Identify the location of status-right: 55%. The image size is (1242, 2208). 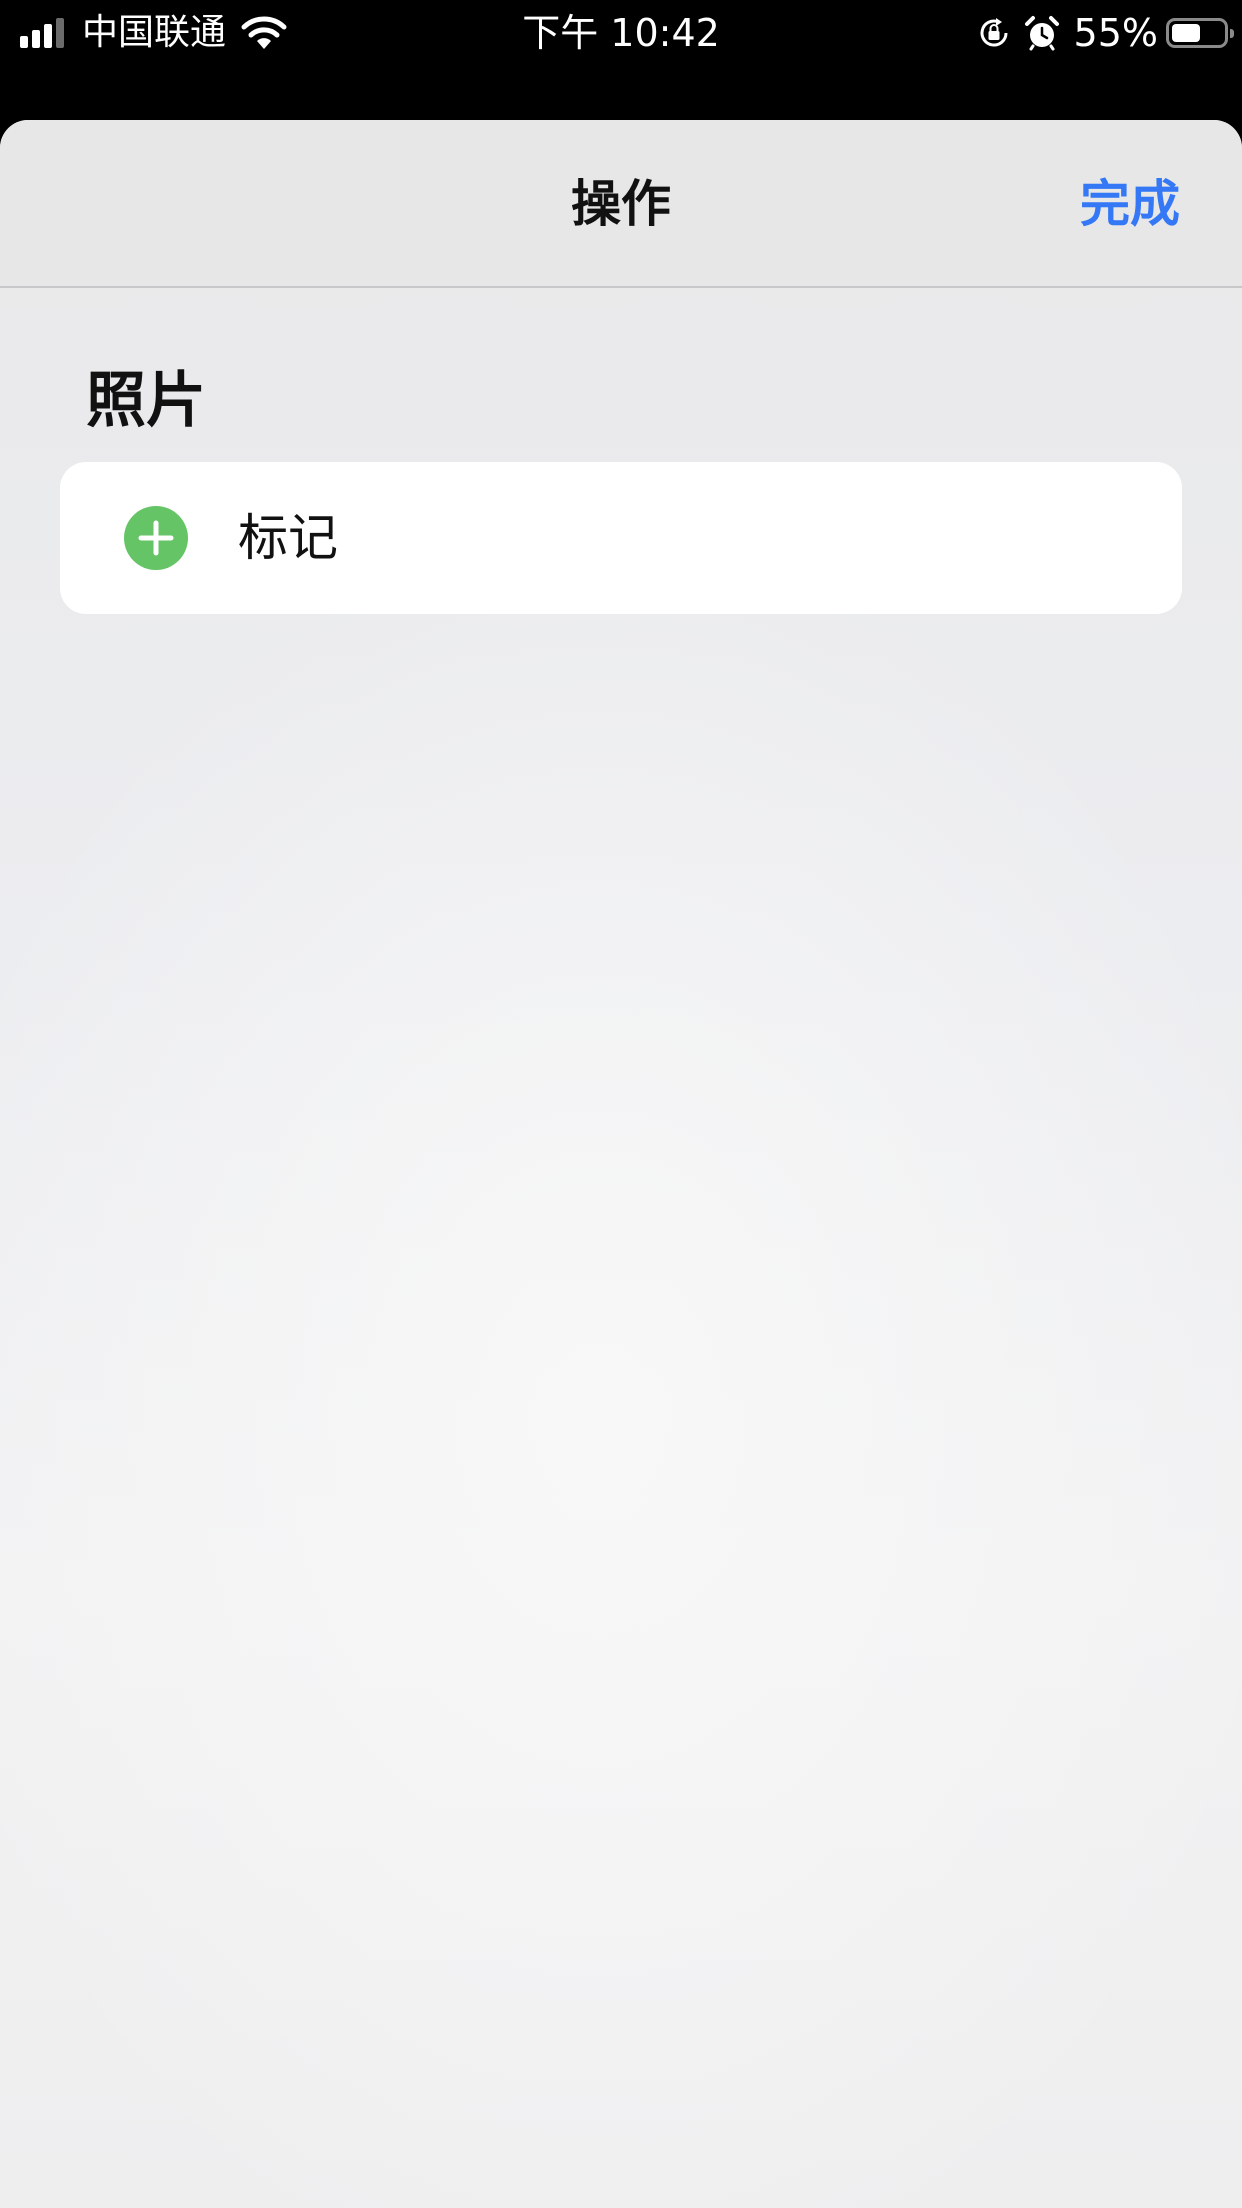
(1105, 33).